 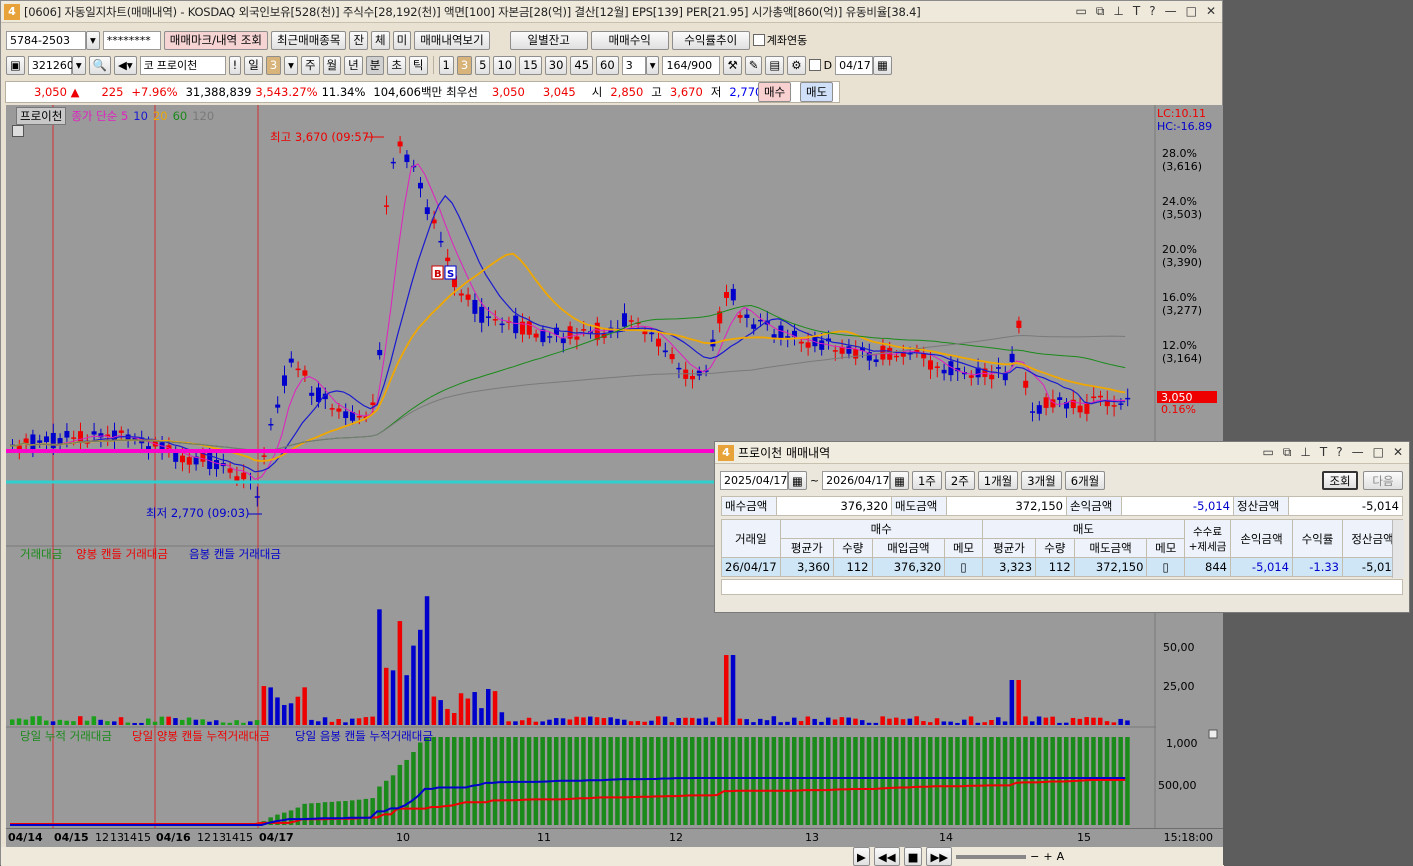 I want to click on grid-toggle-icon, so click(x=18, y=131).